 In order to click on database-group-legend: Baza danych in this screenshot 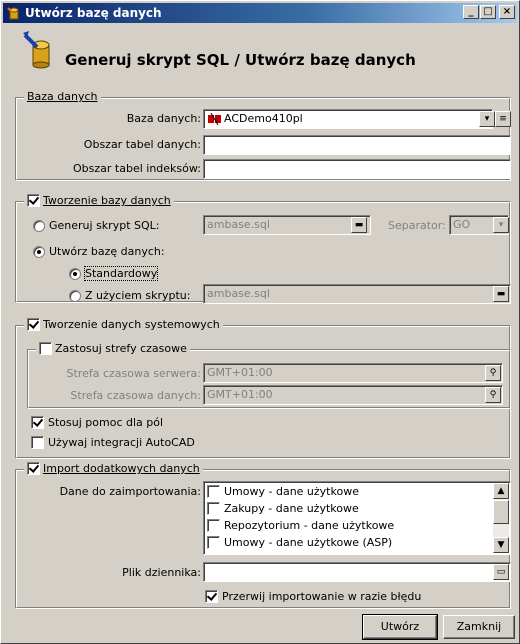, I will do `click(62, 96)`.